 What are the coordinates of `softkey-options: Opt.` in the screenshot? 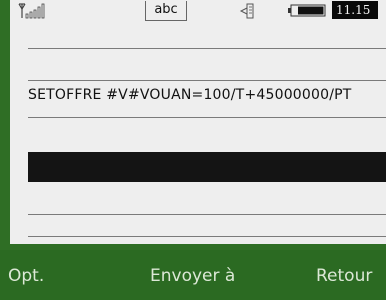 It's located at (26, 276).